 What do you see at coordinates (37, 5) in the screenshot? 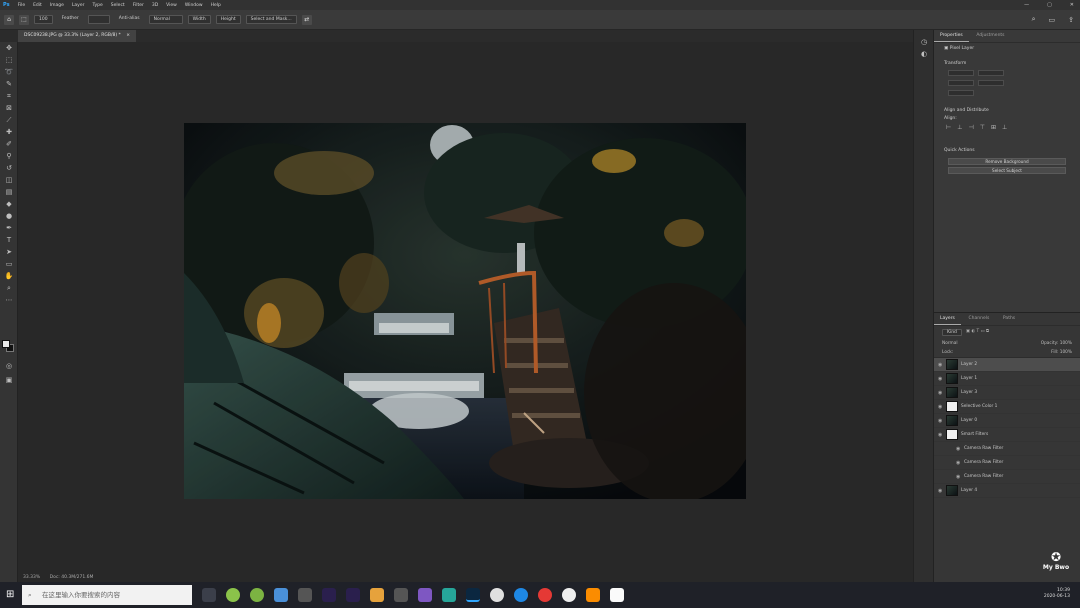
I see `menu-item-edit: Edit` at bounding box center [37, 5].